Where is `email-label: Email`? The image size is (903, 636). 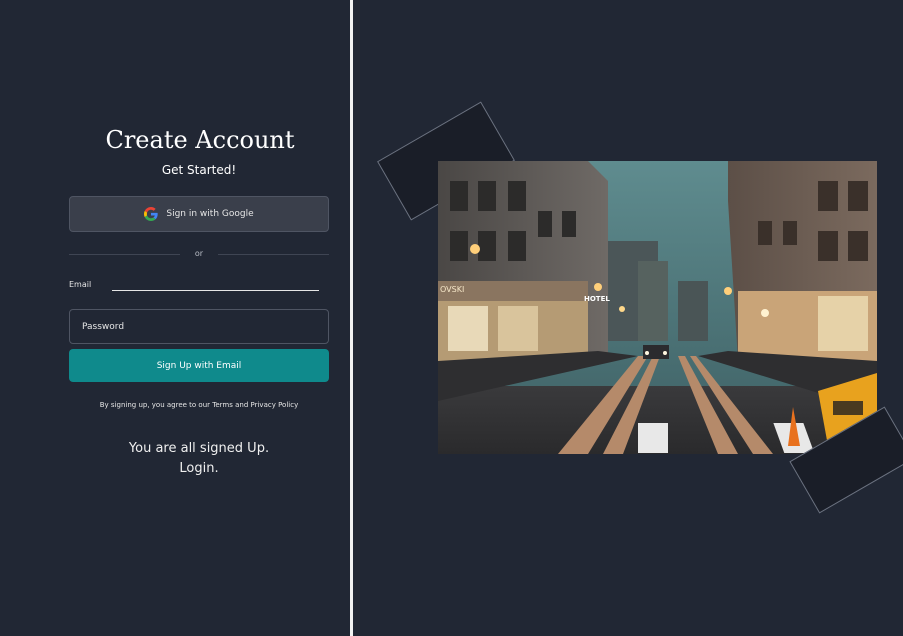
email-label: Email is located at coordinates (80, 284).